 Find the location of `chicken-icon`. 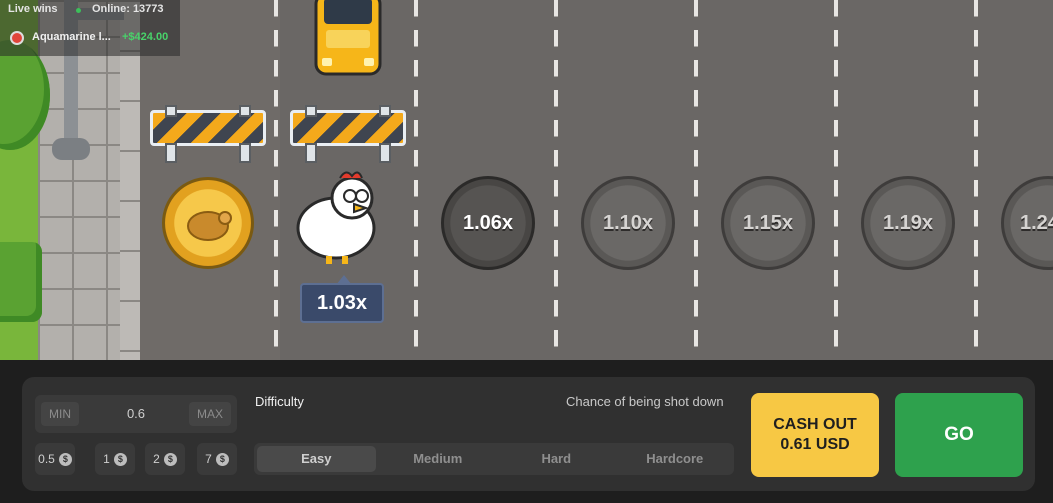

chicken-icon is located at coordinates (336, 217).